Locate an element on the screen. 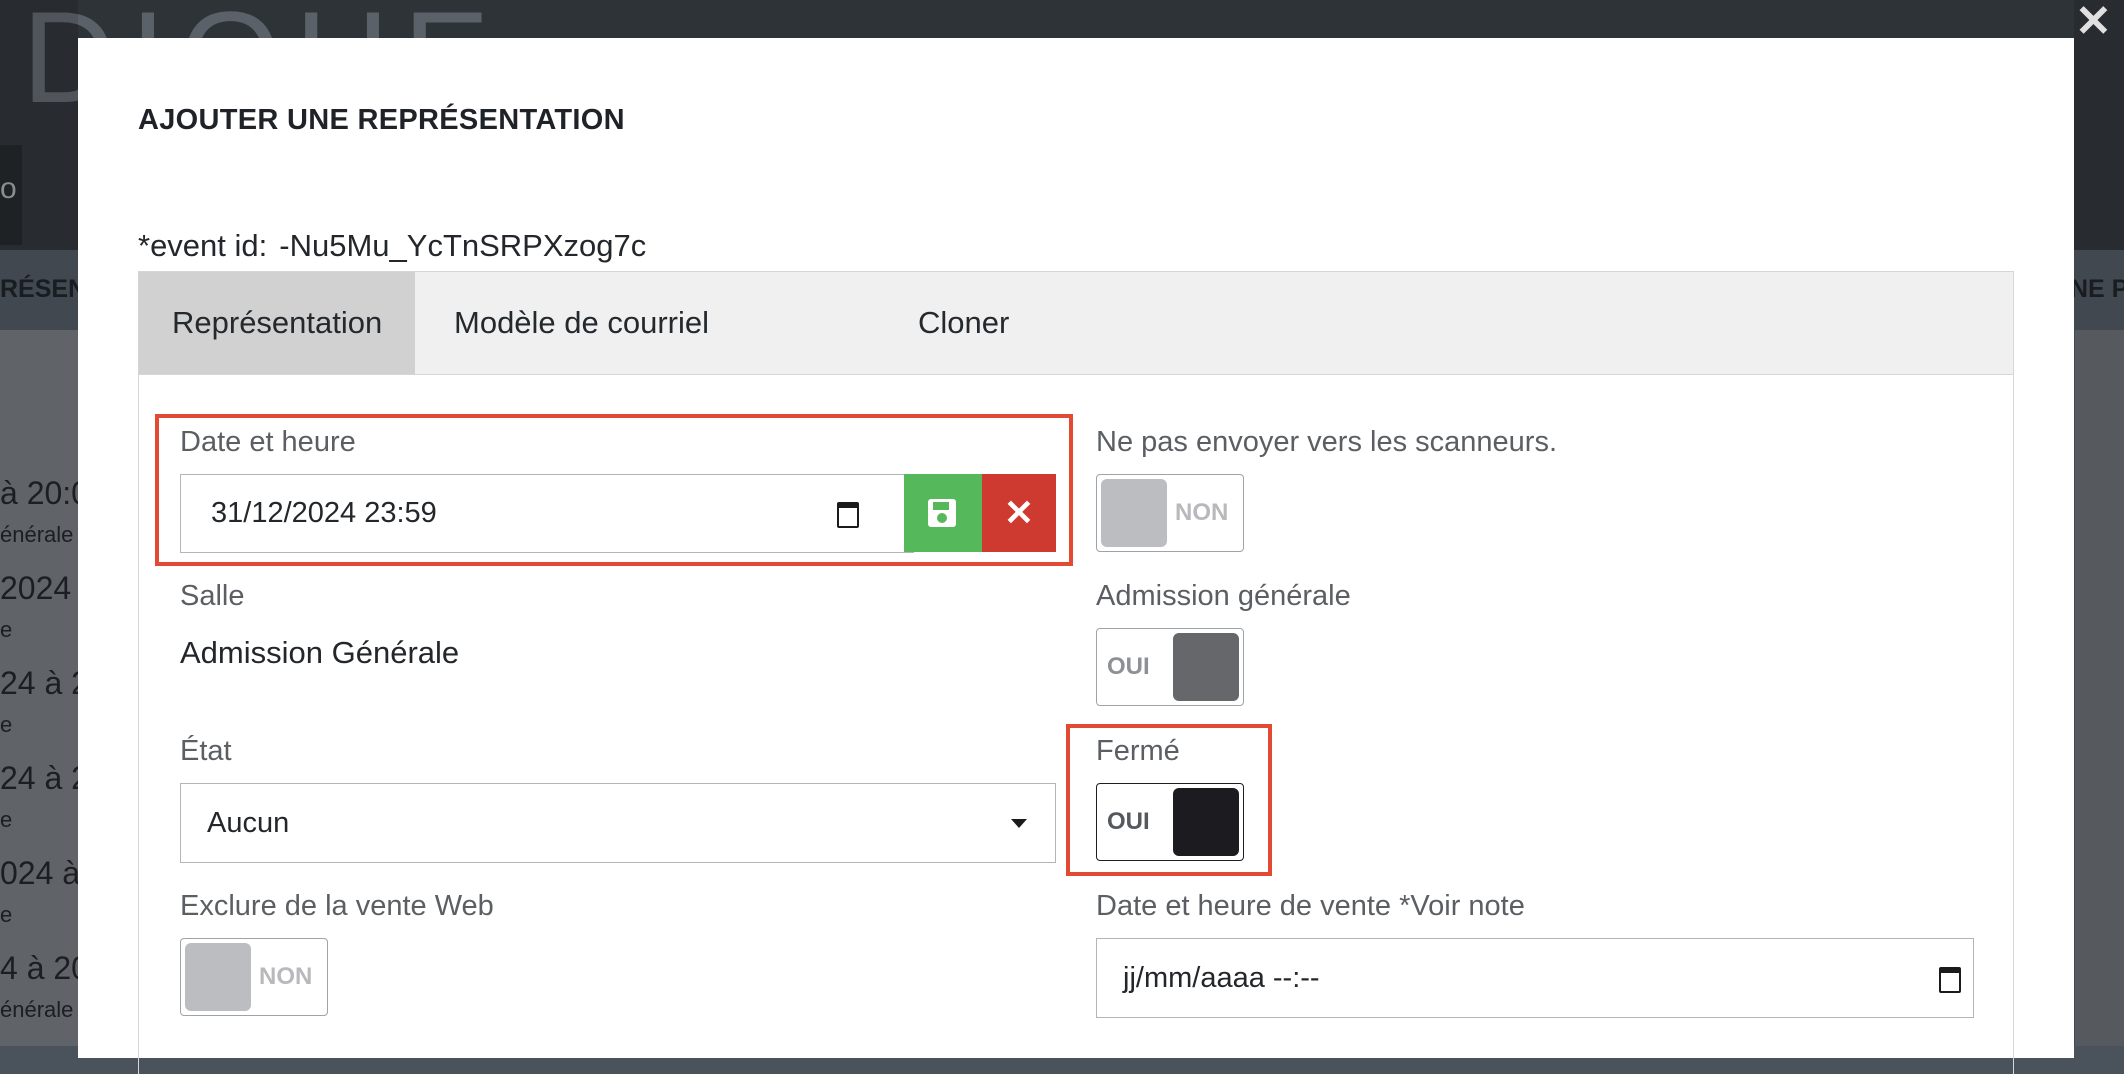 Image resolution: width=2124 pixels, height=1074 pixels. save-button is located at coordinates (943, 513).